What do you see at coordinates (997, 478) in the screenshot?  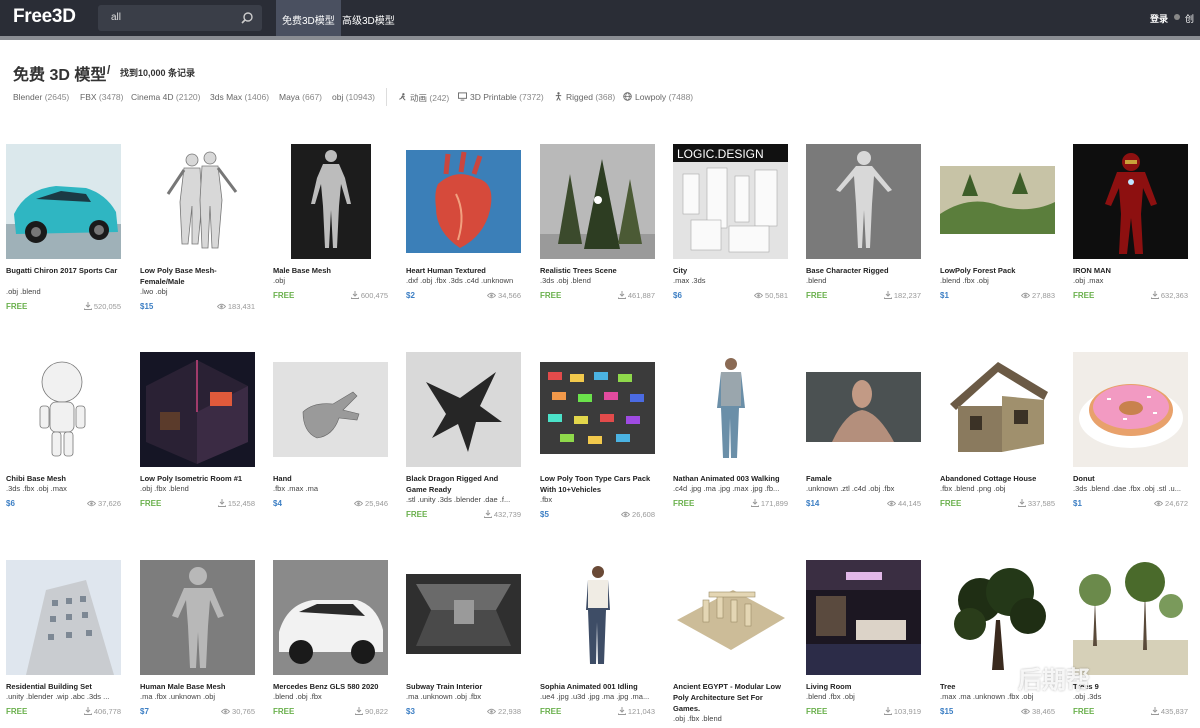 I see `model-title: Abandoned Cottage House` at bounding box center [997, 478].